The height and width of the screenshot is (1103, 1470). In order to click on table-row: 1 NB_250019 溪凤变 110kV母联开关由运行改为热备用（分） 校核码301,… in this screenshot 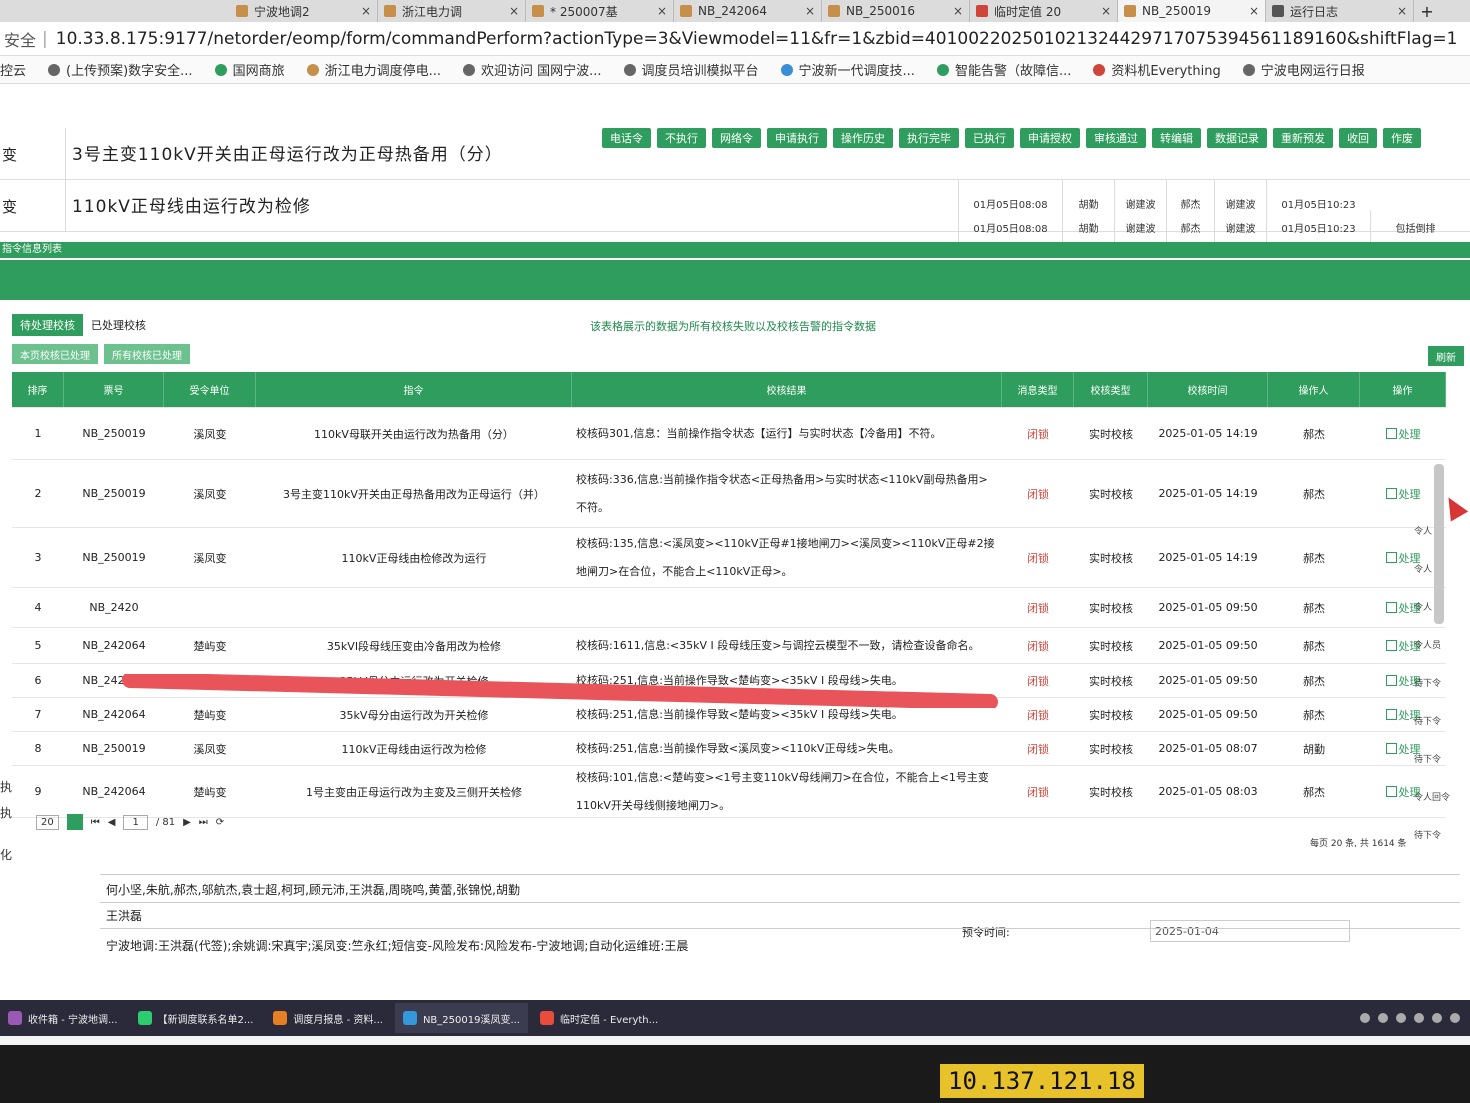, I will do `click(729, 434)`.